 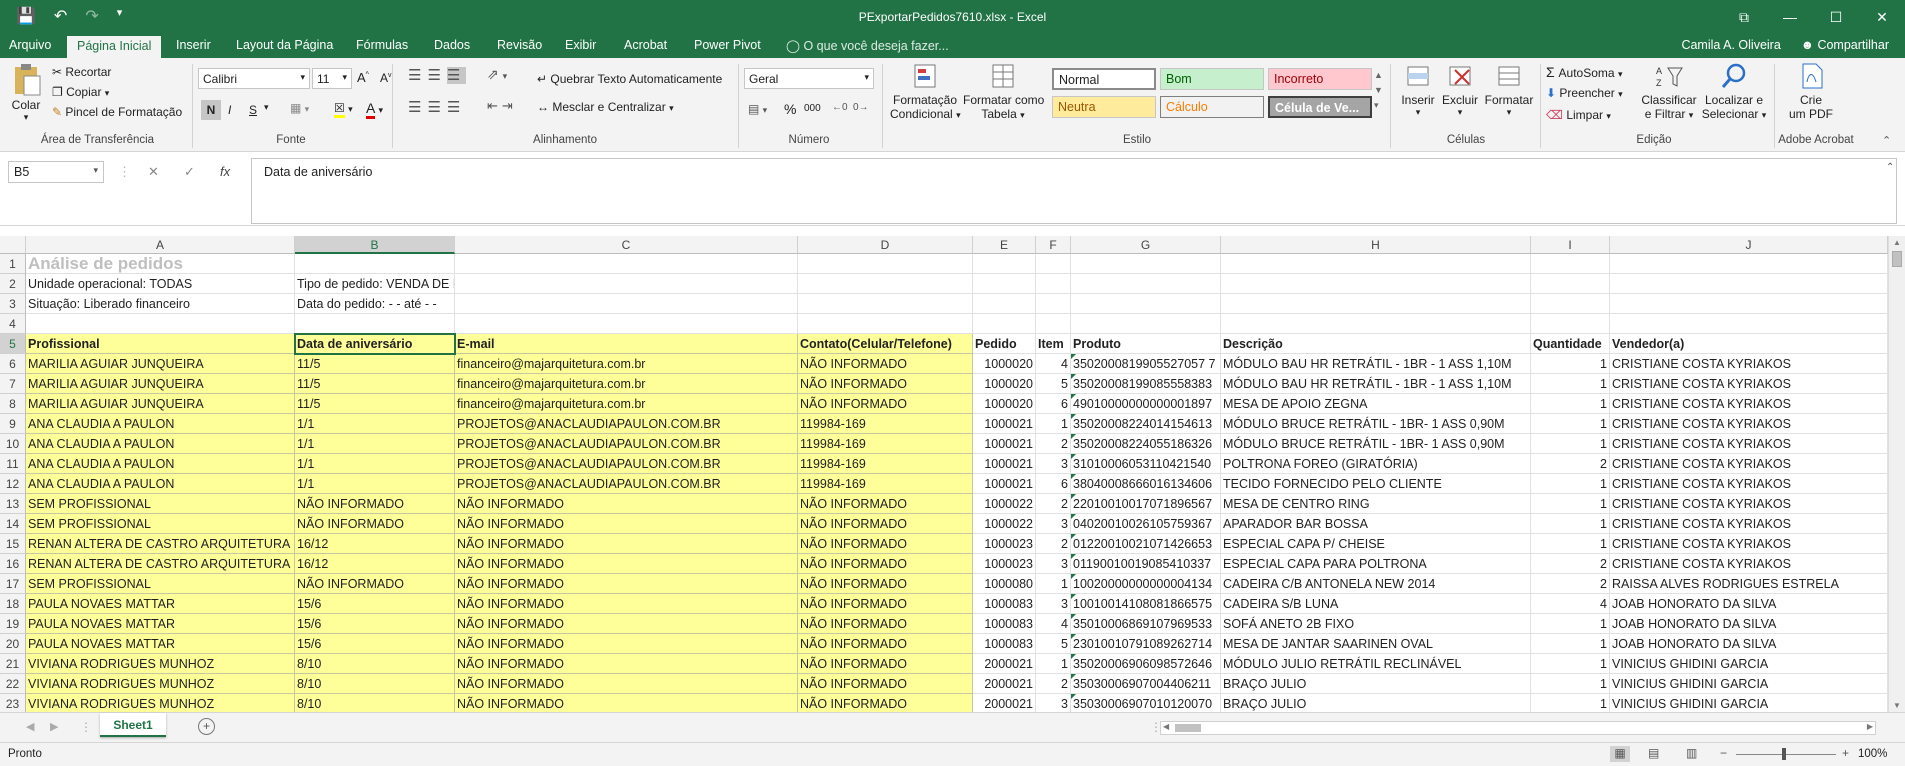 I want to click on row-header-2: 2, so click(x=13, y=284).